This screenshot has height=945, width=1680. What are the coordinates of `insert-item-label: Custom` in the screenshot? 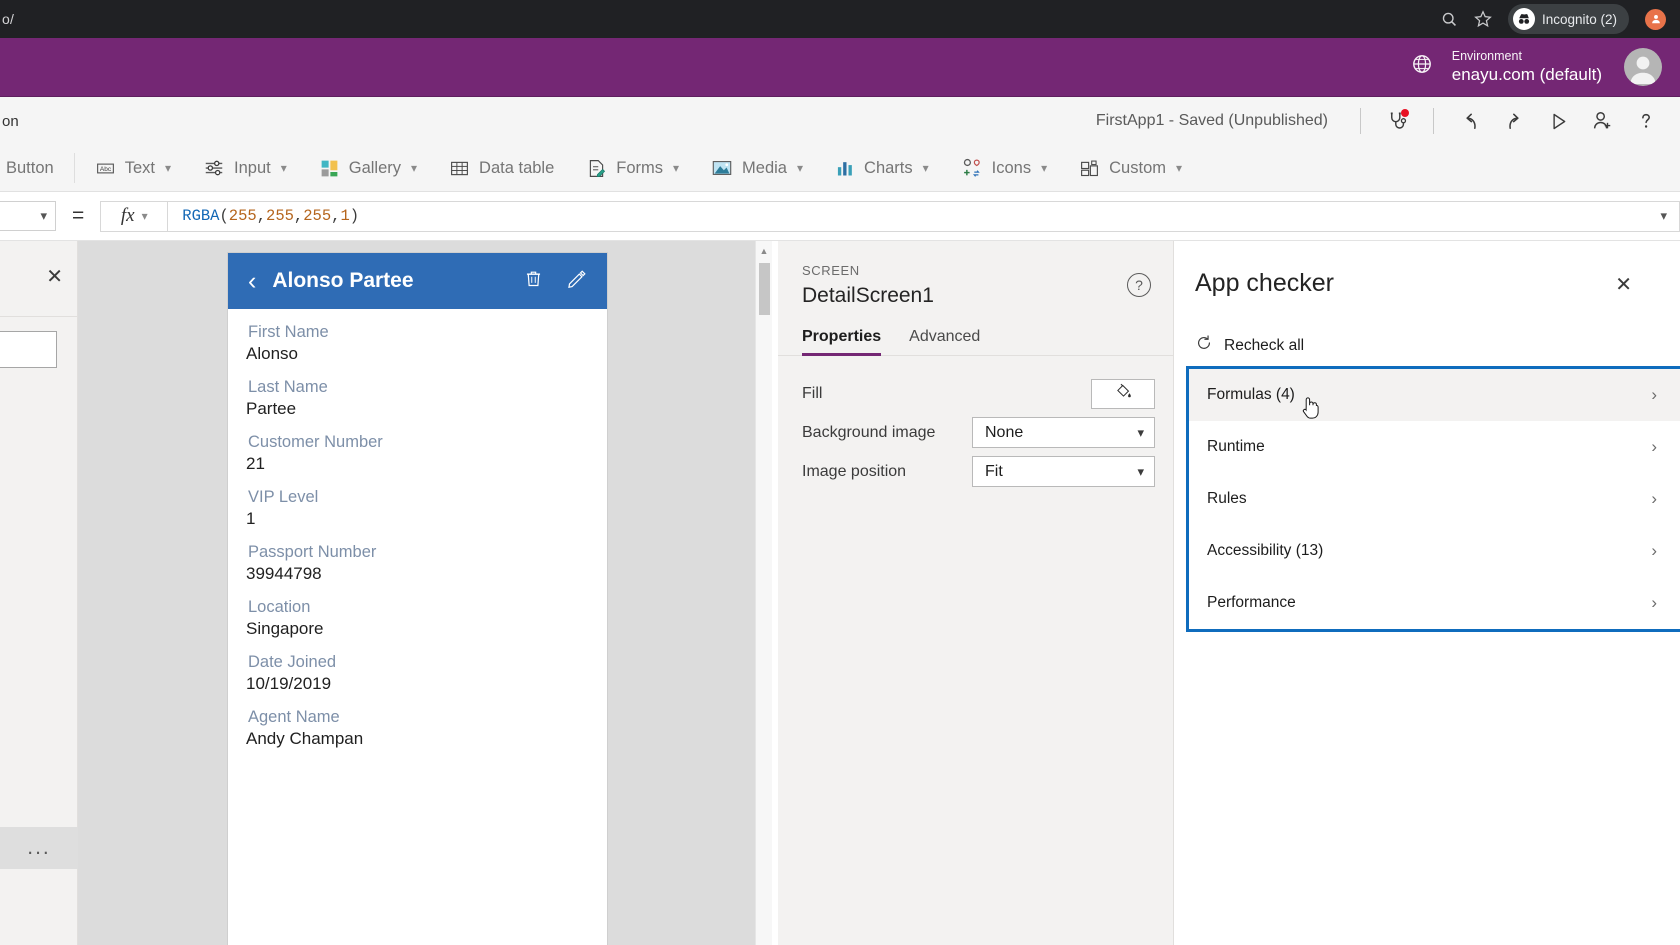 It's located at (1137, 167).